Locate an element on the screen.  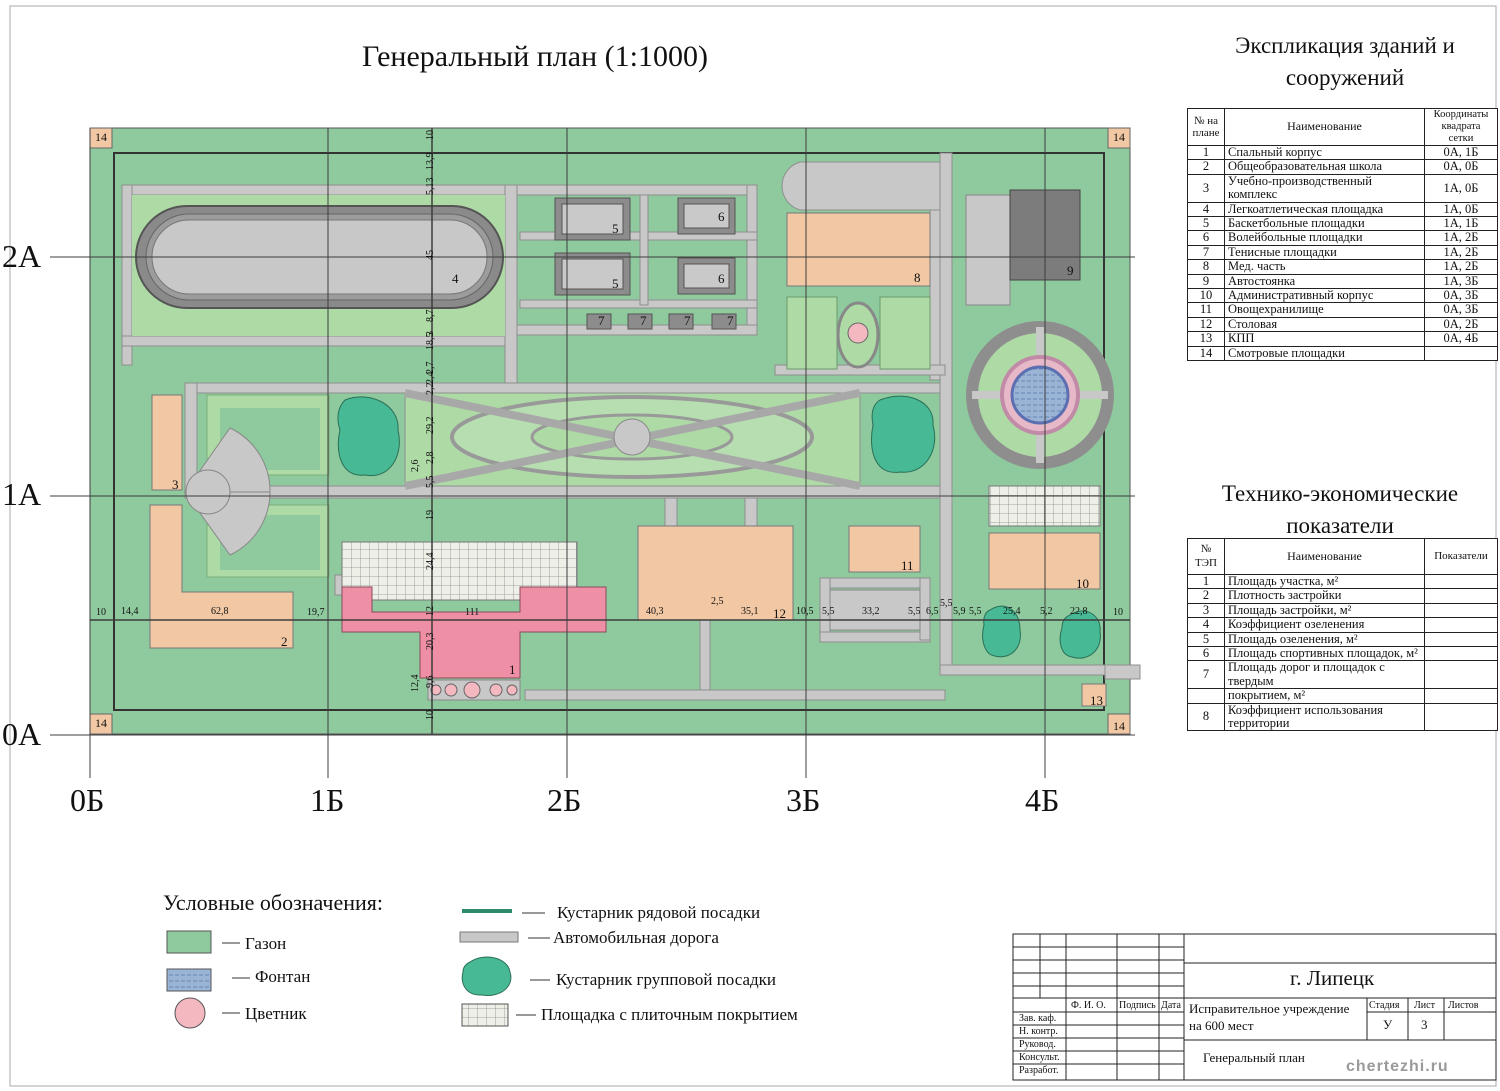
road-line is located at coordinates (489, 937).